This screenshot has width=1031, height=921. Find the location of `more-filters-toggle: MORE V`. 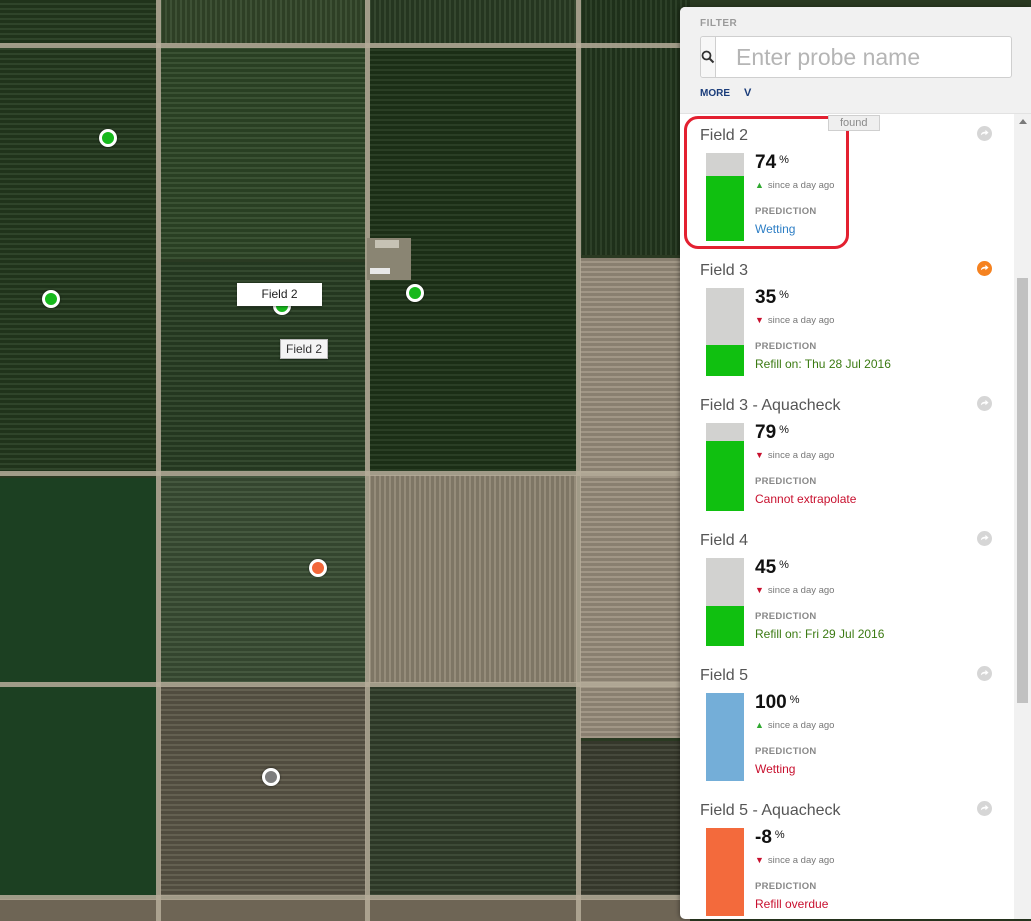

more-filters-toggle: MORE V is located at coordinates (725, 93).